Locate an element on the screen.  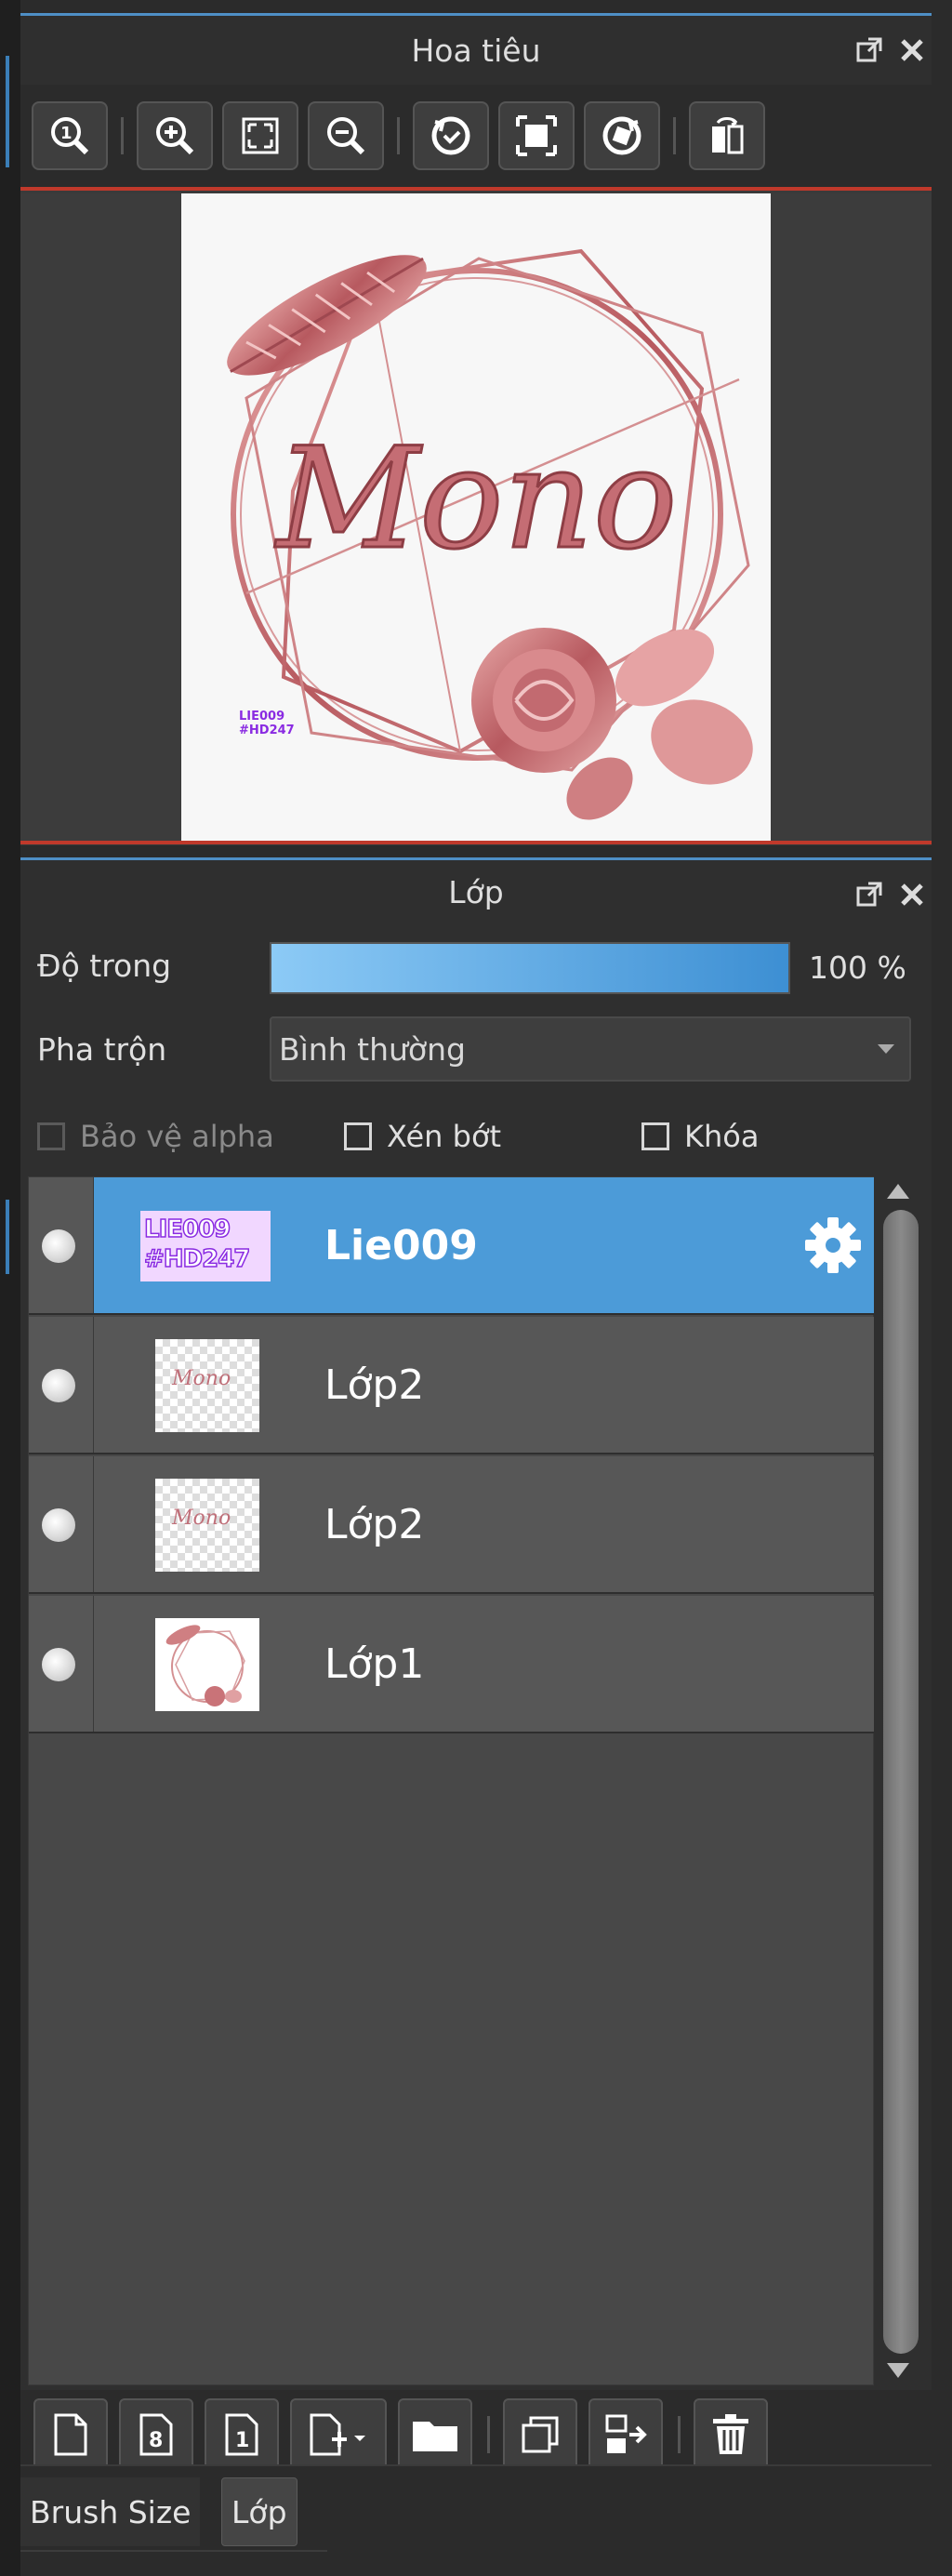
opacity-row: Độ trong 100 % is located at coordinates (476, 965).